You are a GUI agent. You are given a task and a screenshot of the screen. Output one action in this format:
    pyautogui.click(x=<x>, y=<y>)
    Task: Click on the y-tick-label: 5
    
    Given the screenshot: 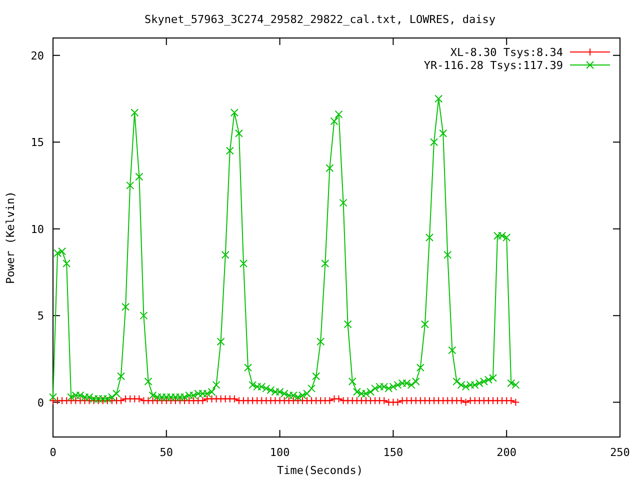 What is the action you would take?
    pyautogui.click(x=40, y=316)
    